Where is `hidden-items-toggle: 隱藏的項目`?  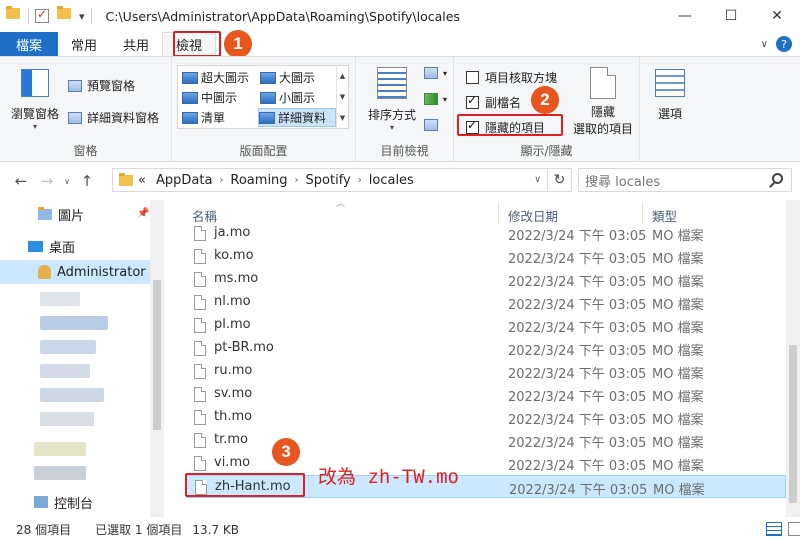
hidden-items-toggle: 隱藏的項目 is located at coordinates (505, 127).